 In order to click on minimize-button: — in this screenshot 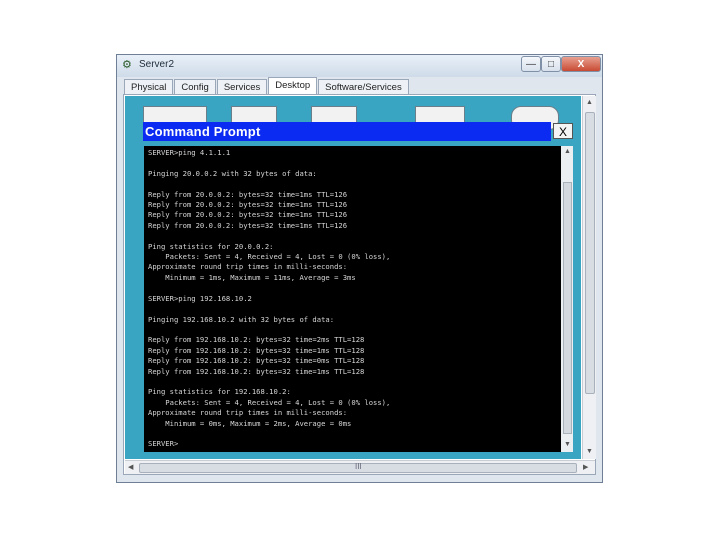, I will do `click(531, 64)`.